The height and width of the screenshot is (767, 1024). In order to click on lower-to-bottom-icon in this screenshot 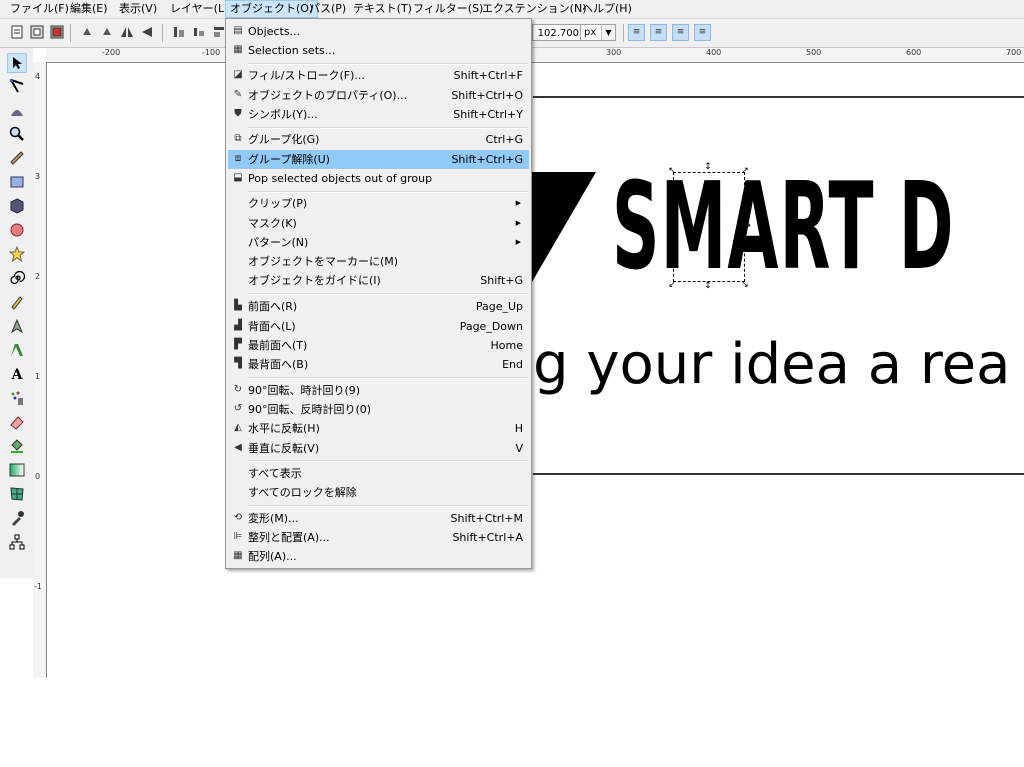, I will do `click(179, 32)`.